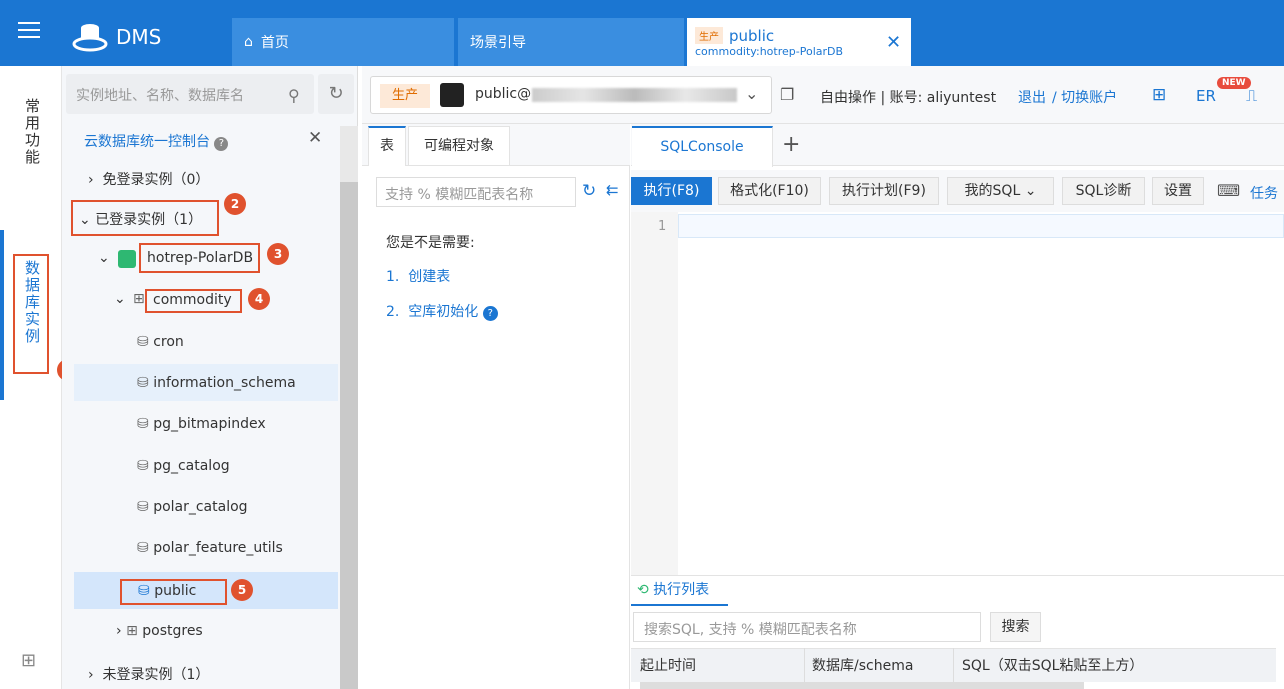  I want to click on sql-diag-button: SQL诊断, so click(1103, 191).